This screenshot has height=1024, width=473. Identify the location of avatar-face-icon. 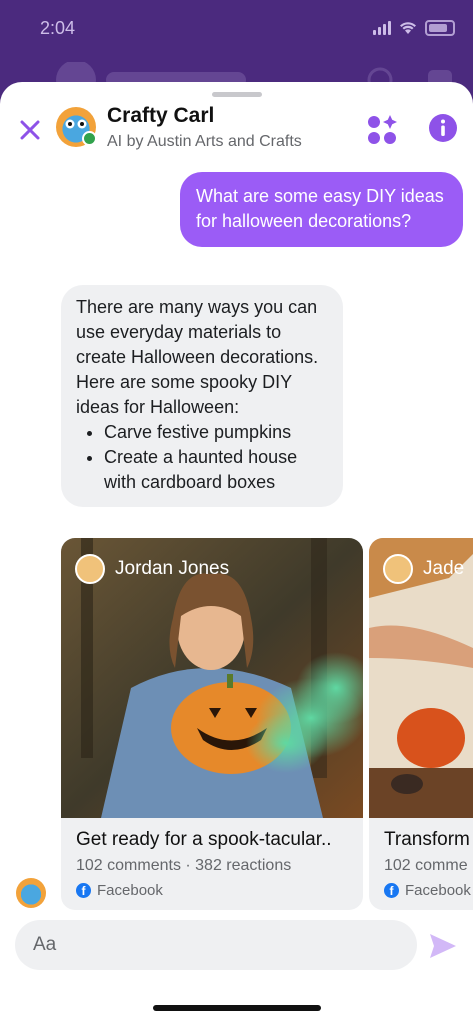
(76, 124).